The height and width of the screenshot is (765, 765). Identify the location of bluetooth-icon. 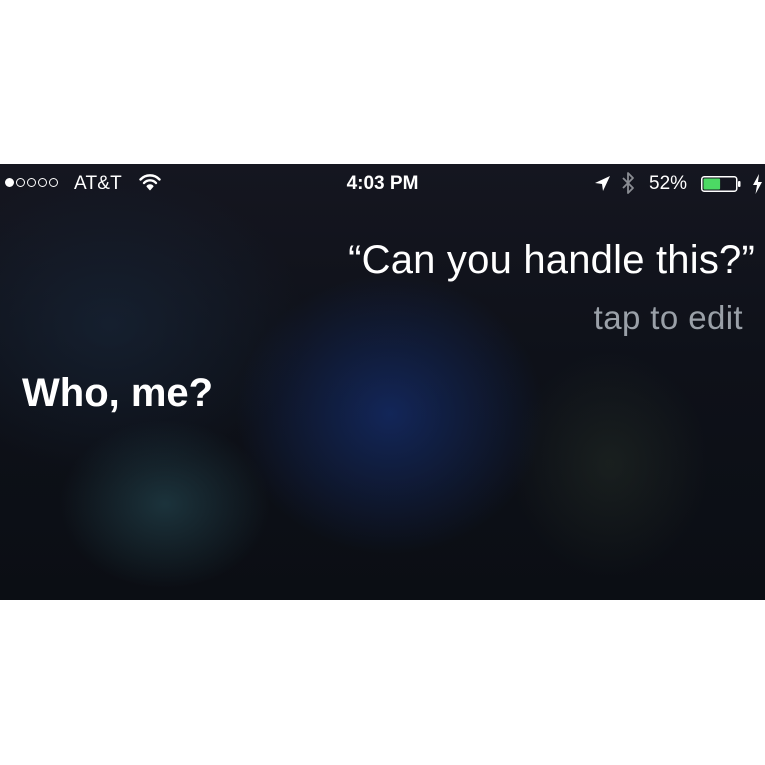
(628, 183).